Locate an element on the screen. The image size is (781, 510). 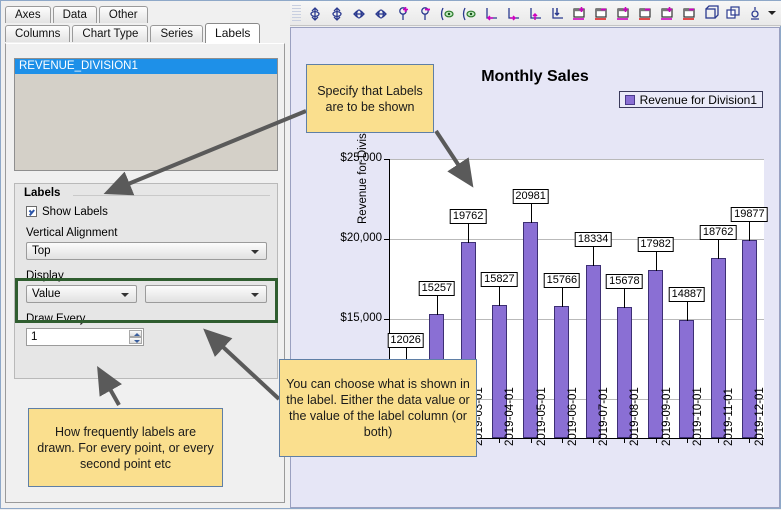
stepper-buttons is located at coordinates (135, 337).